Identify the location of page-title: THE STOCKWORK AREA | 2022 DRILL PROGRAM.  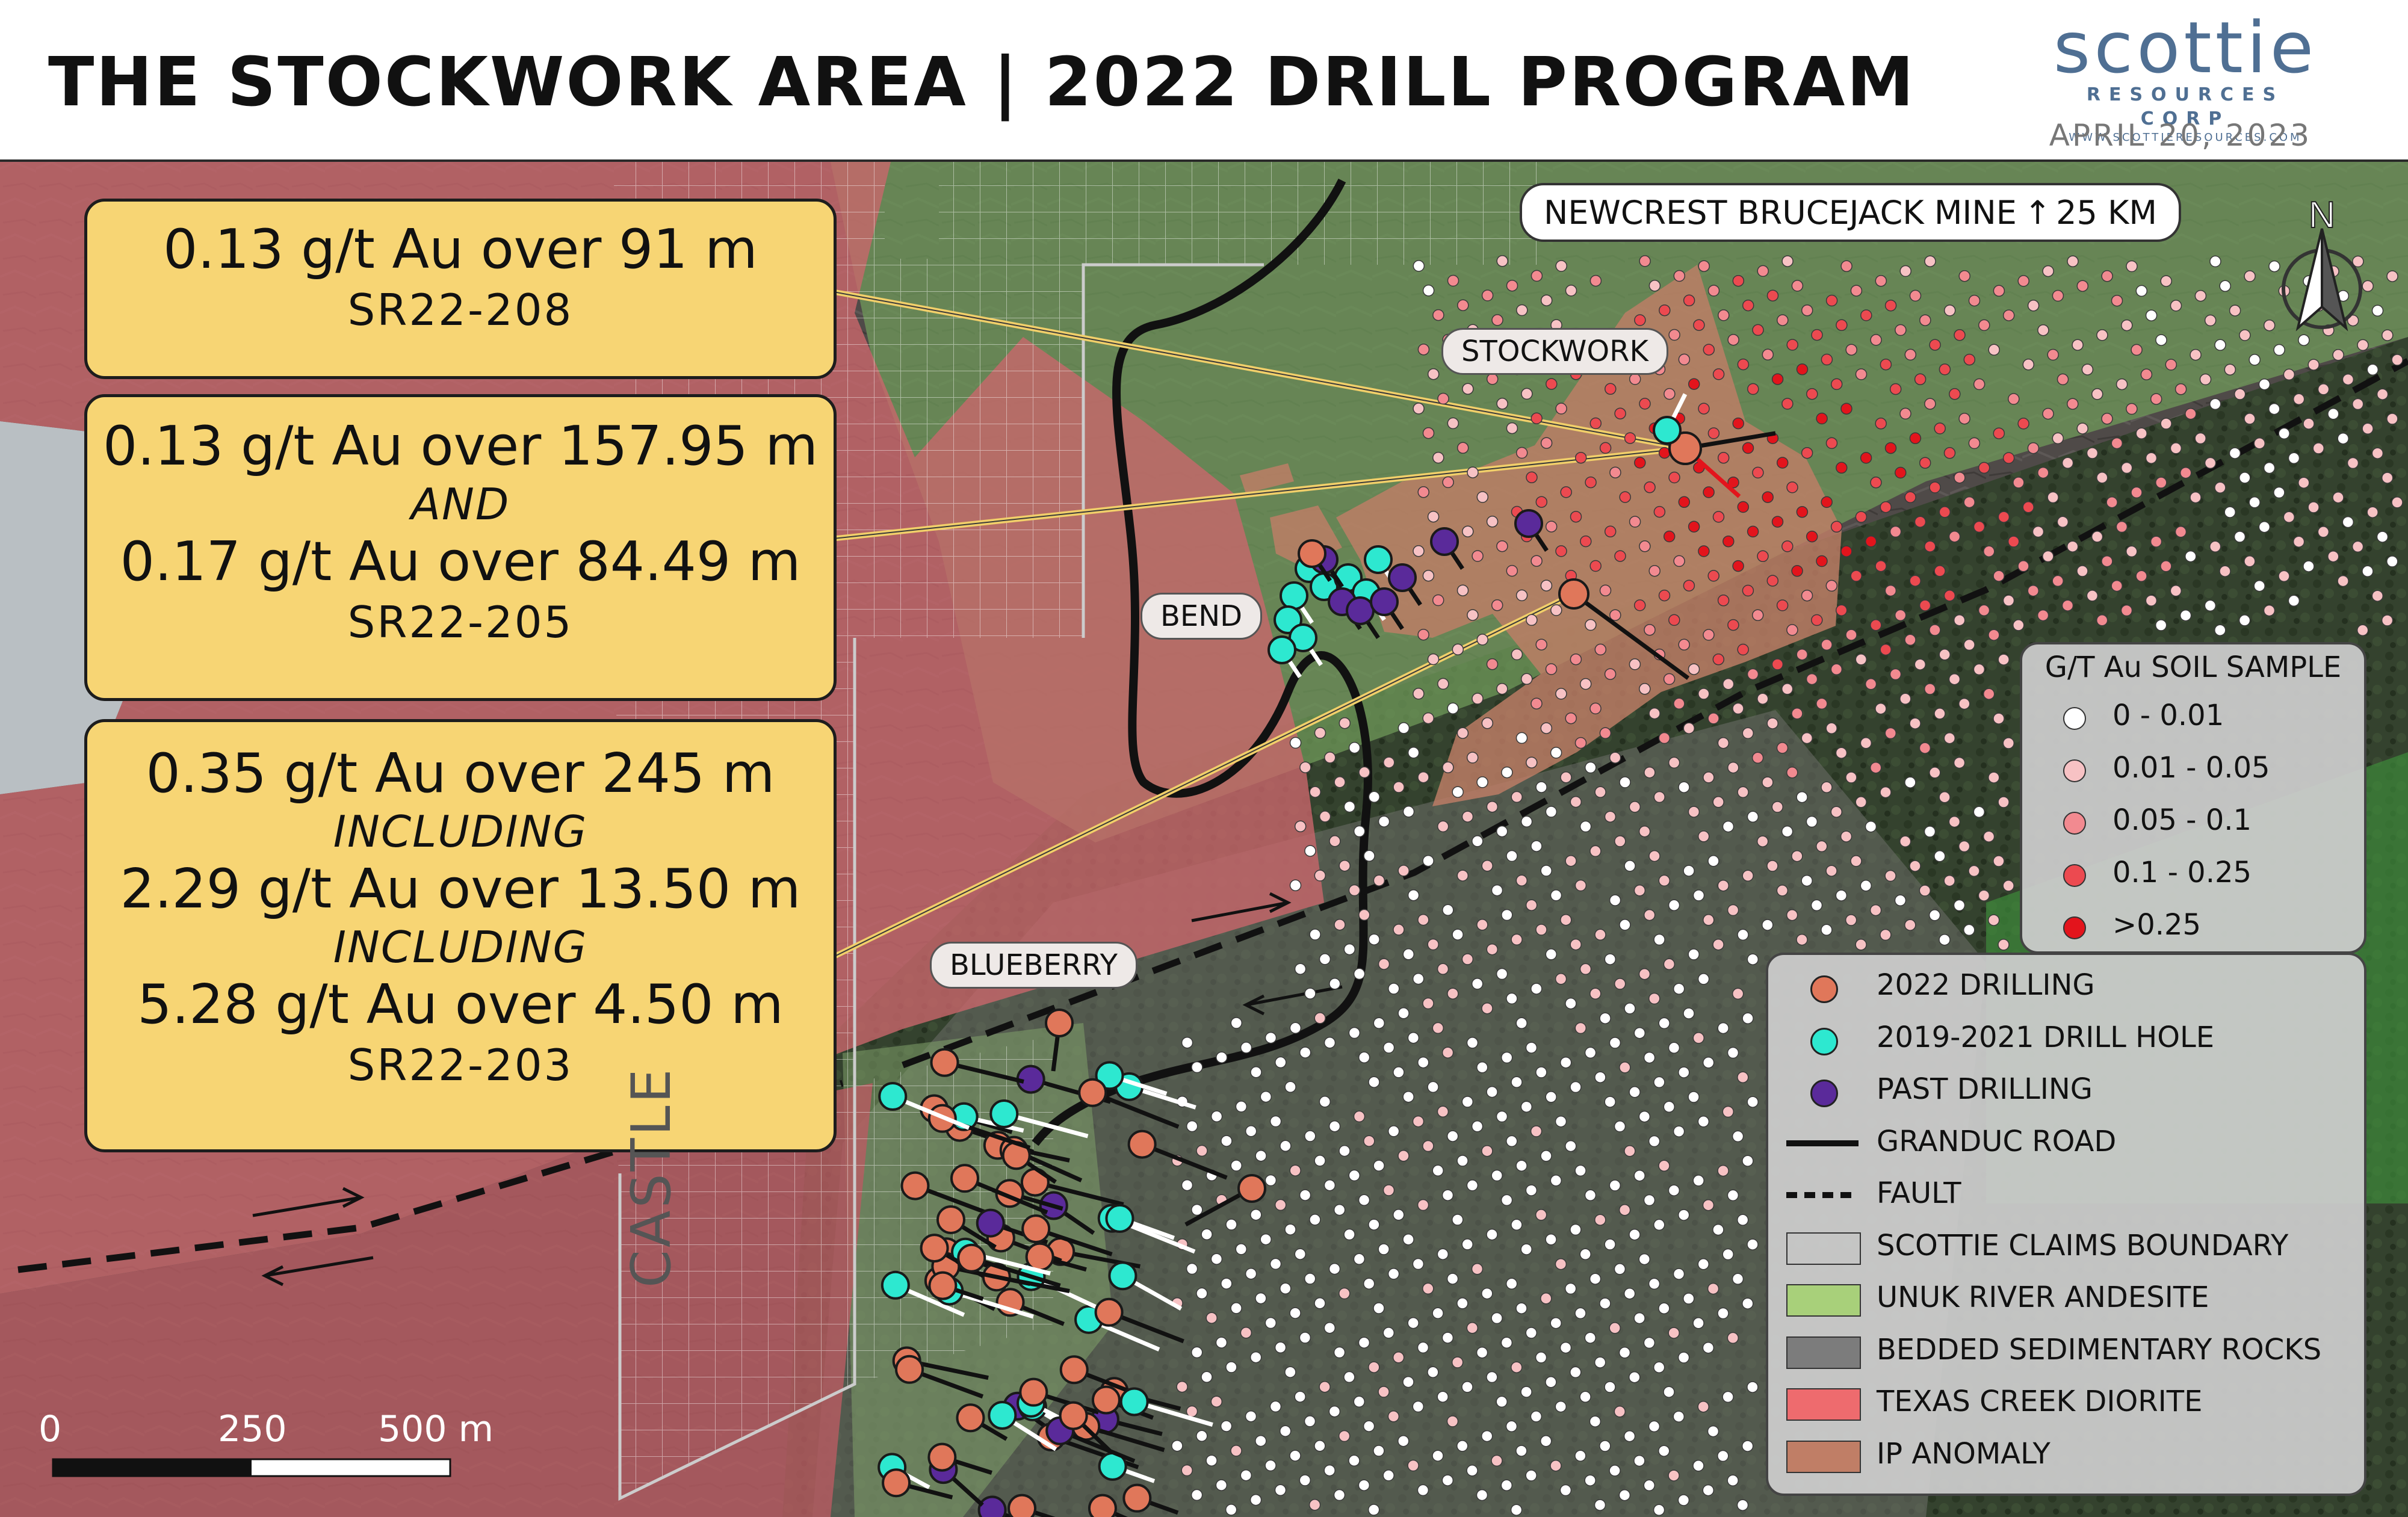
(982, 82).